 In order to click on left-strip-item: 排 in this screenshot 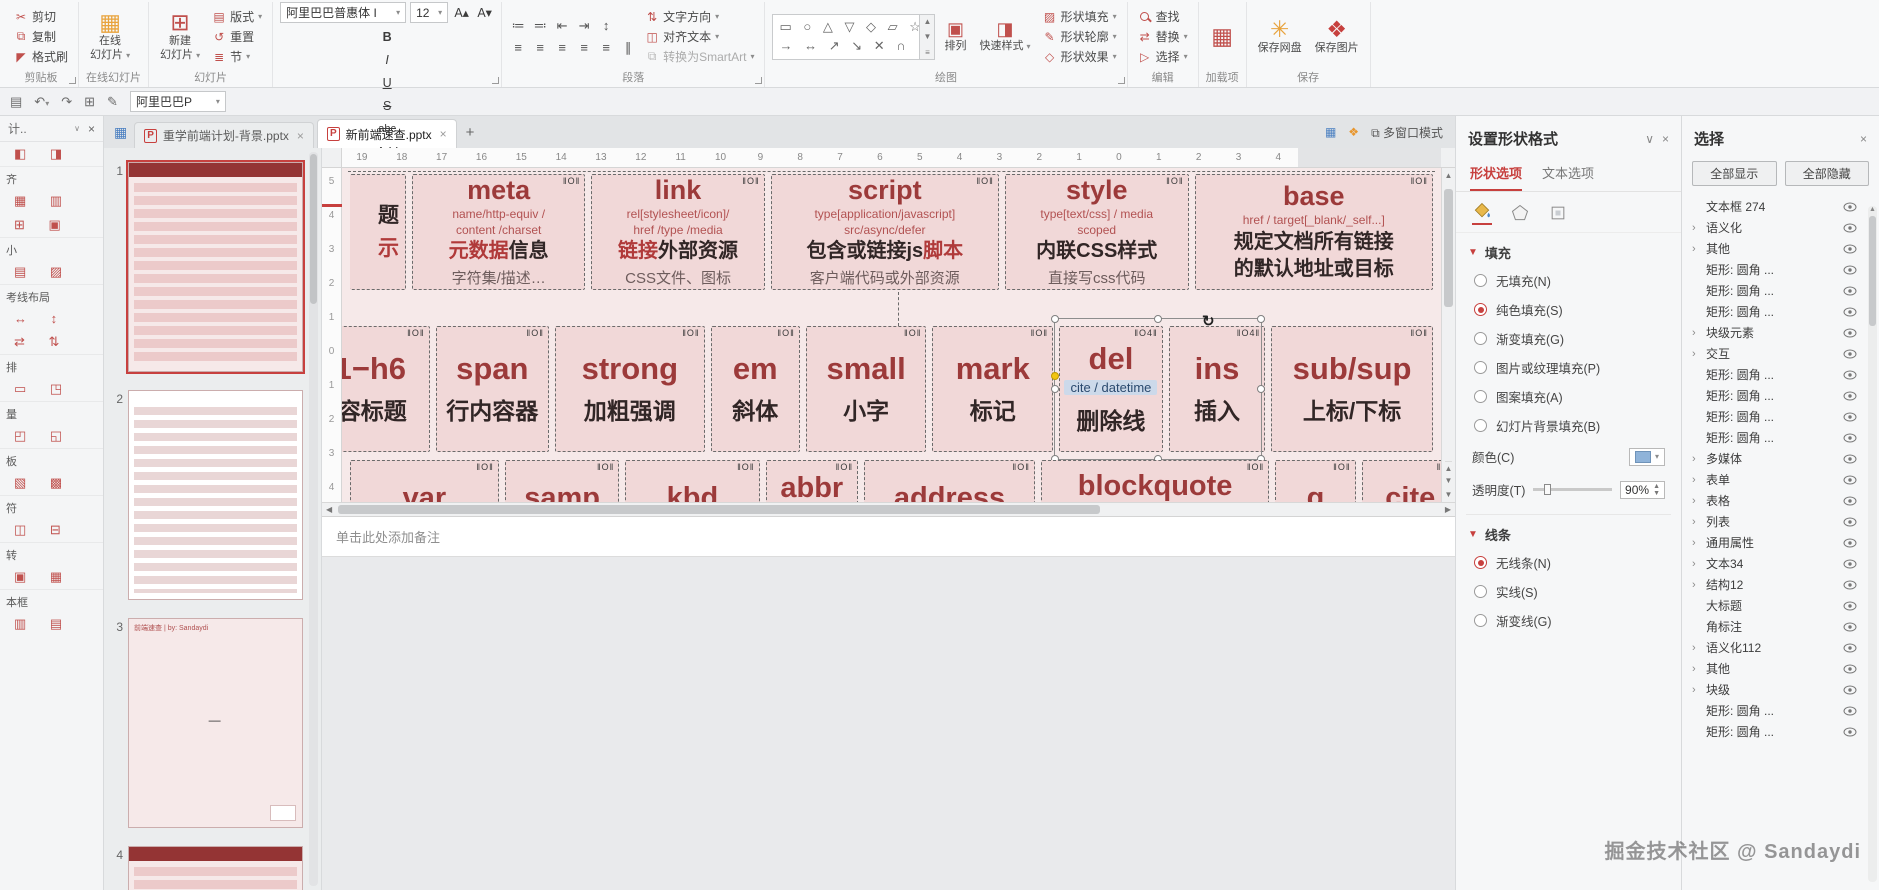, I will do `click(51, 365)`.